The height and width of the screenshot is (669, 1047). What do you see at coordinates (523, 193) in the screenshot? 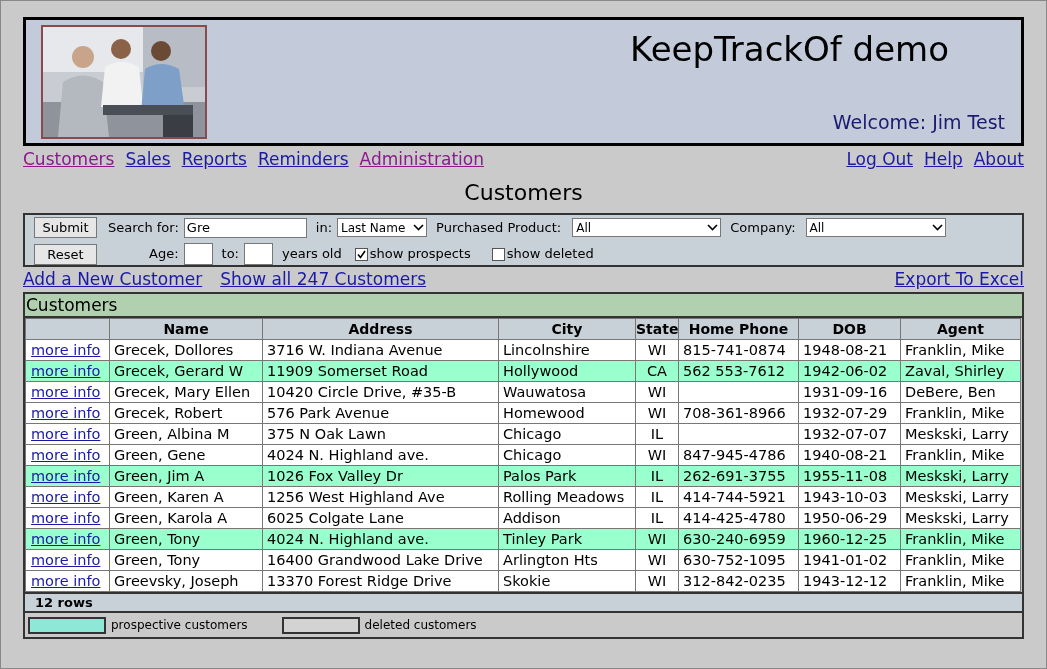
I see `page-title: Customers` at bounding box center [523, 193].